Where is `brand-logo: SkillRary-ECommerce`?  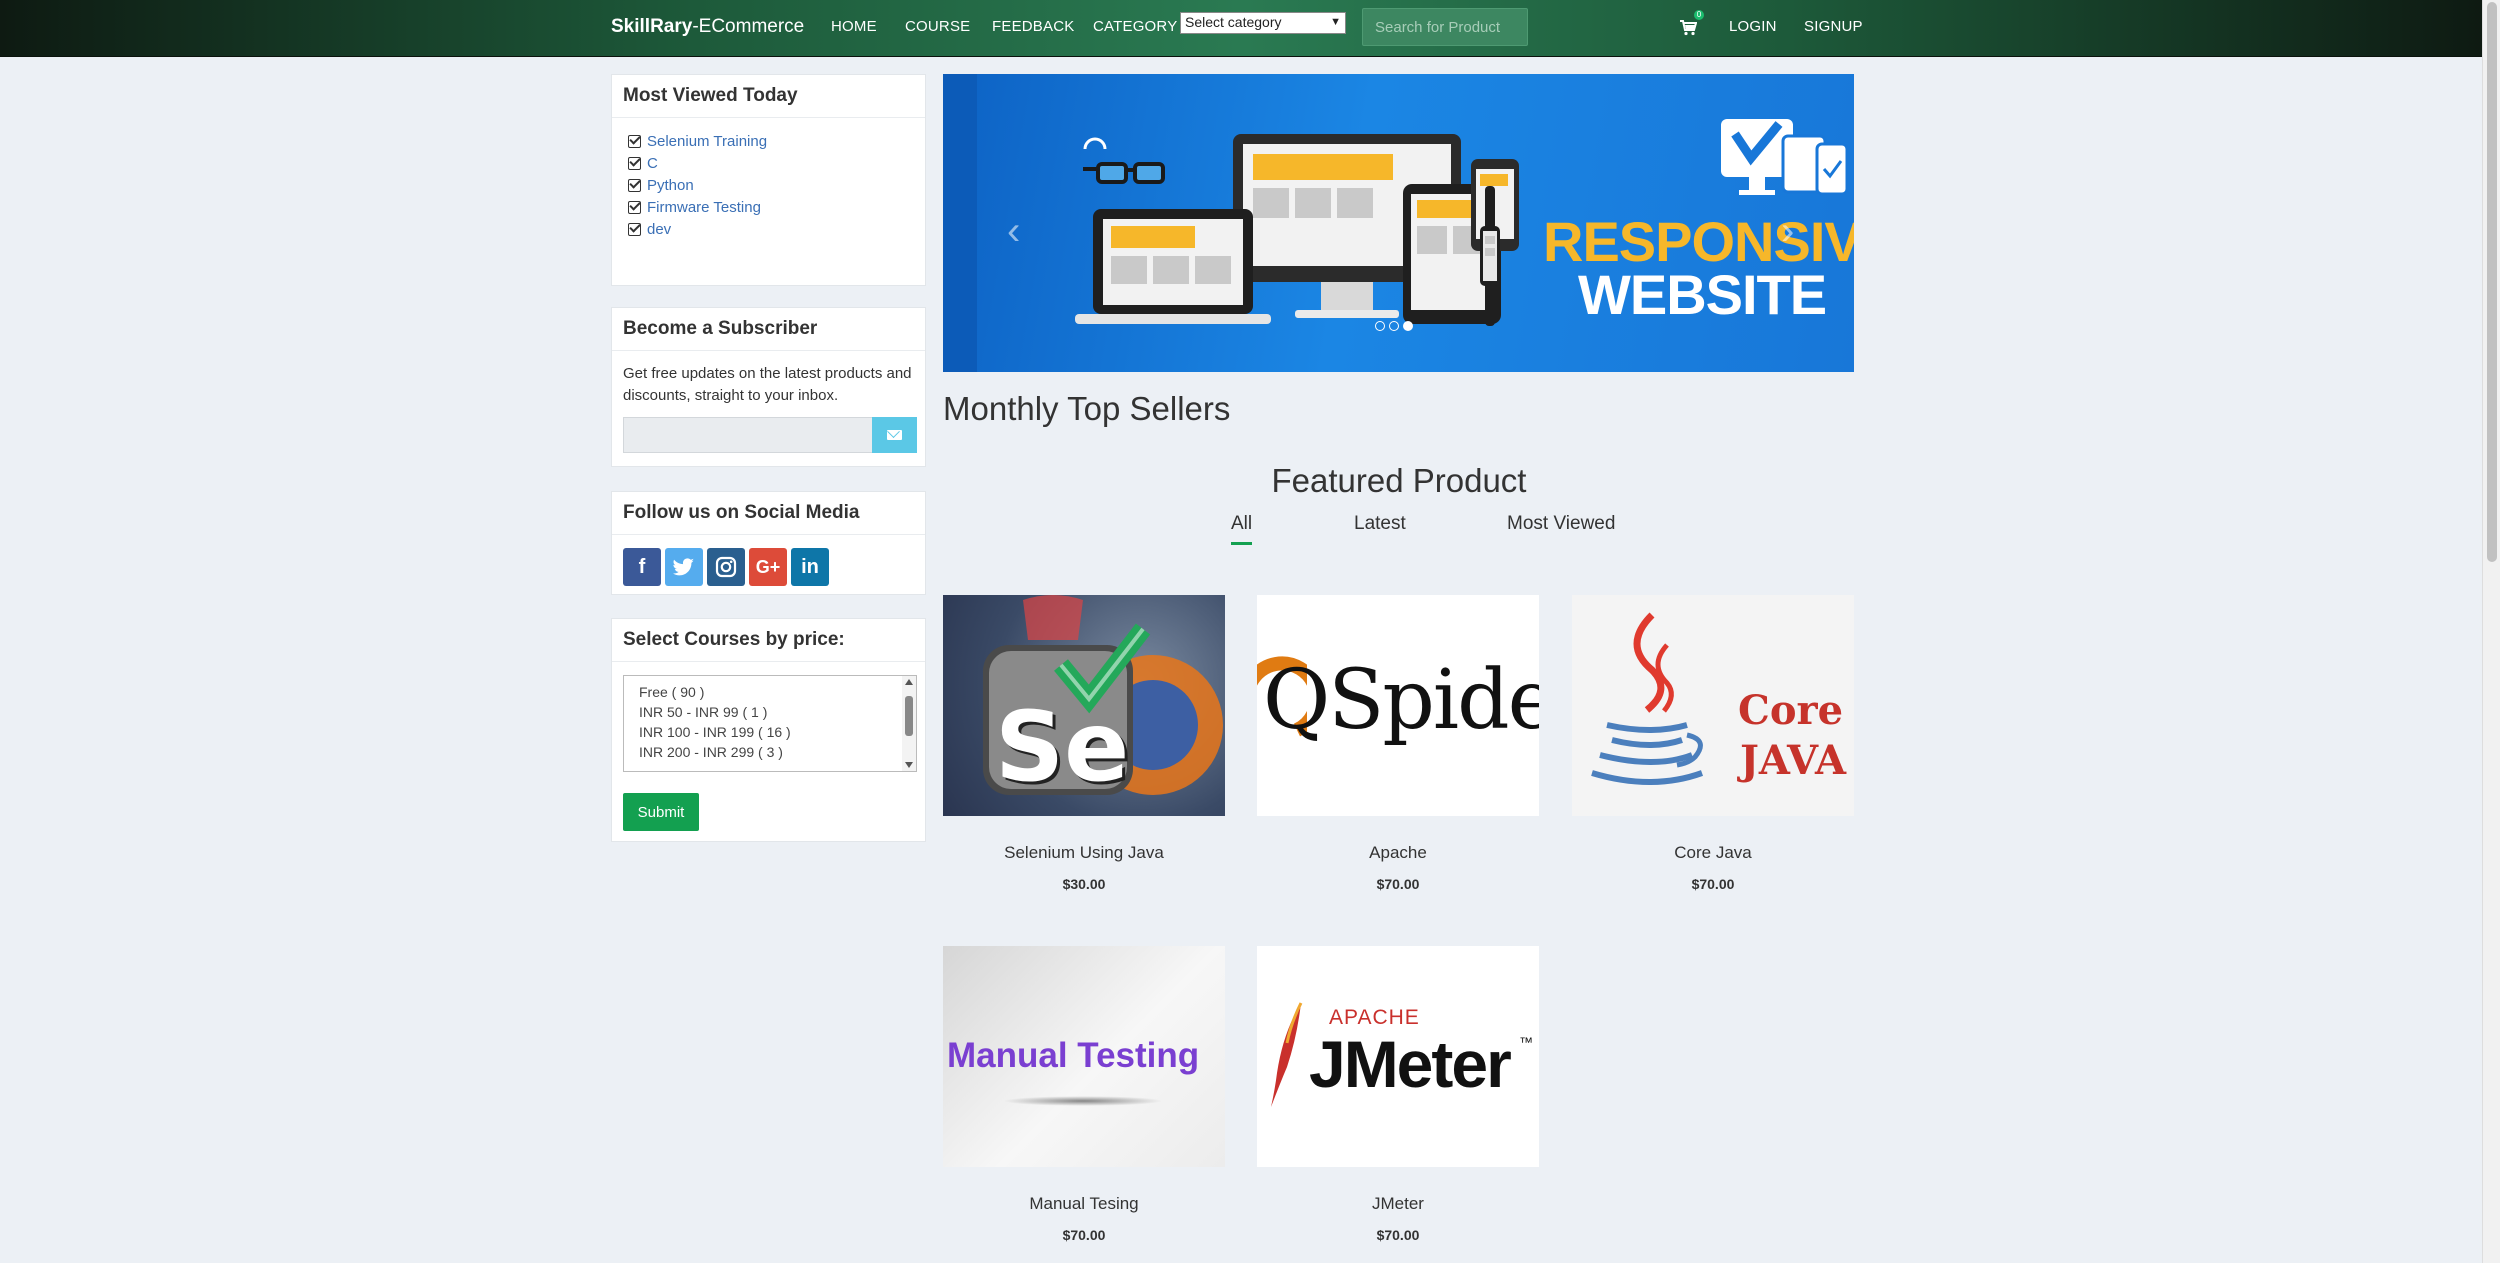 brand-logo: SkillRary-ECommerce is located at coordinates (707, 27).